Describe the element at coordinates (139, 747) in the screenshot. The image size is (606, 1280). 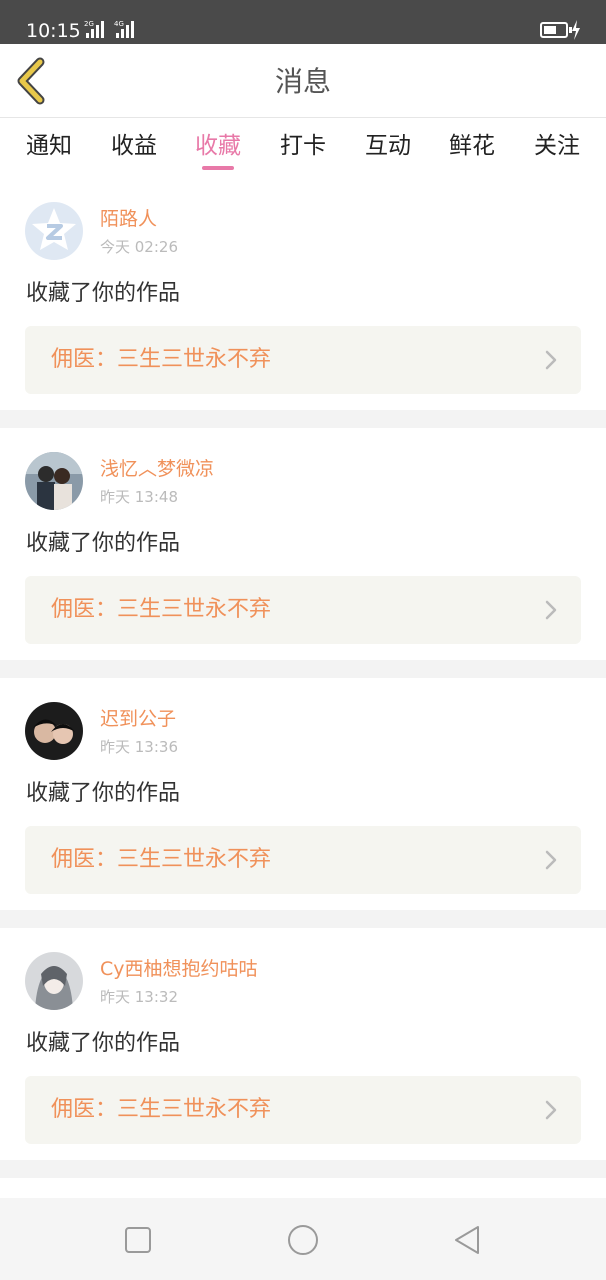
I see `message-time: 昨天 13:36` at that location.